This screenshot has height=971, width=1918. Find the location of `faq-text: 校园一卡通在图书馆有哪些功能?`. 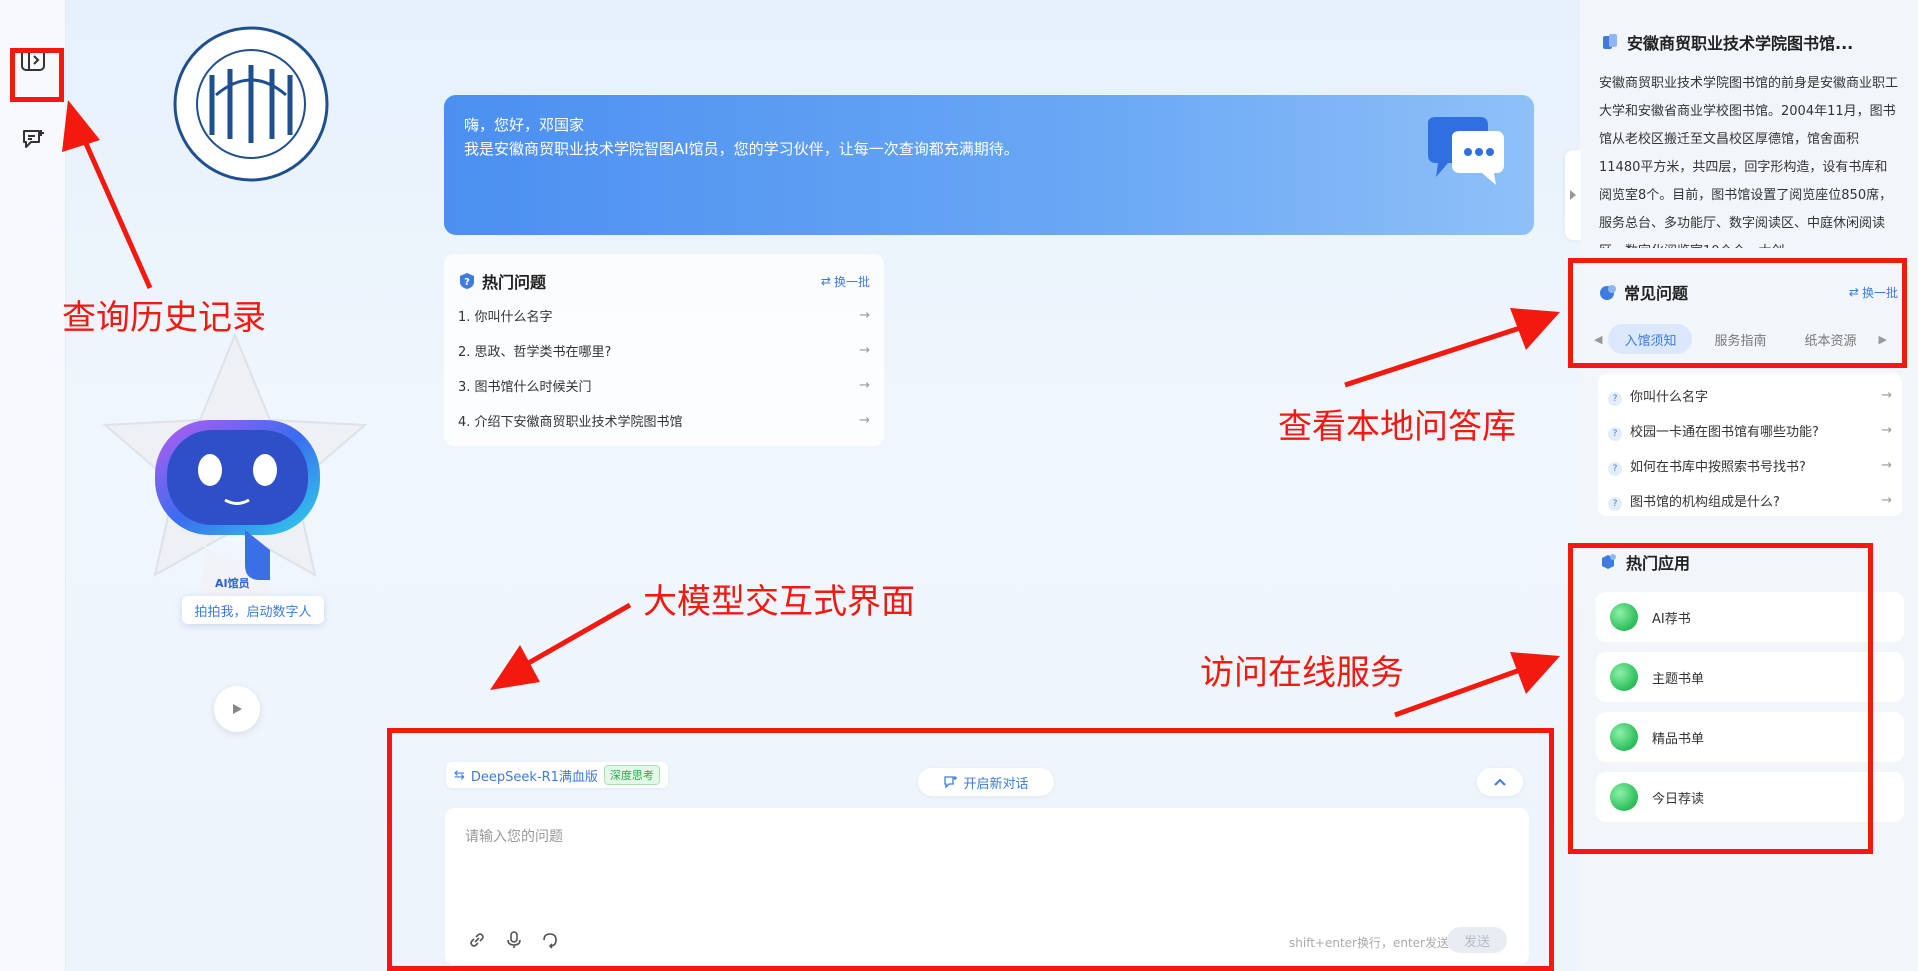

faq-text: 校园一卡通在图书馆有哪些功能? is located at coordinates (1724, 432).